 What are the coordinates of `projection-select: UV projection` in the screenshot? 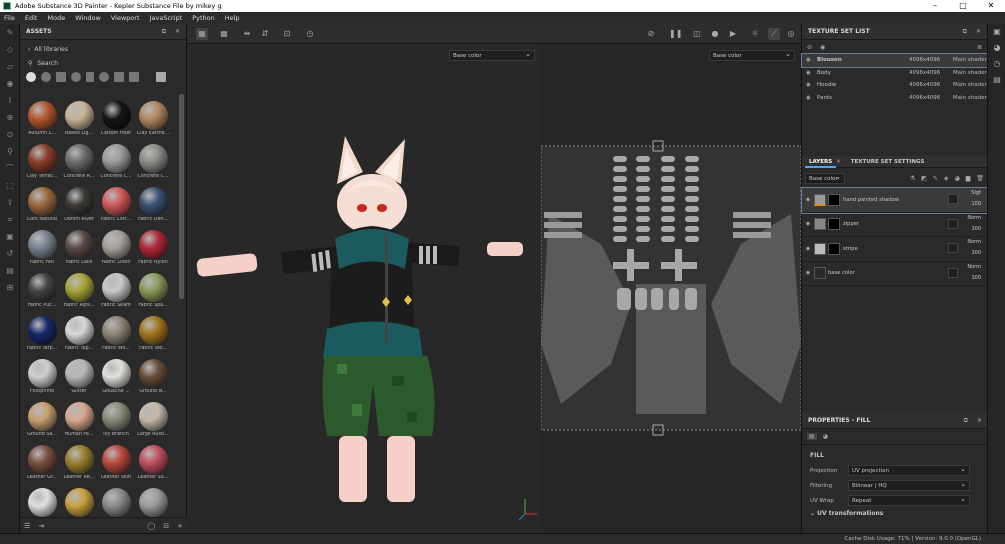 It's located at (909, 470).